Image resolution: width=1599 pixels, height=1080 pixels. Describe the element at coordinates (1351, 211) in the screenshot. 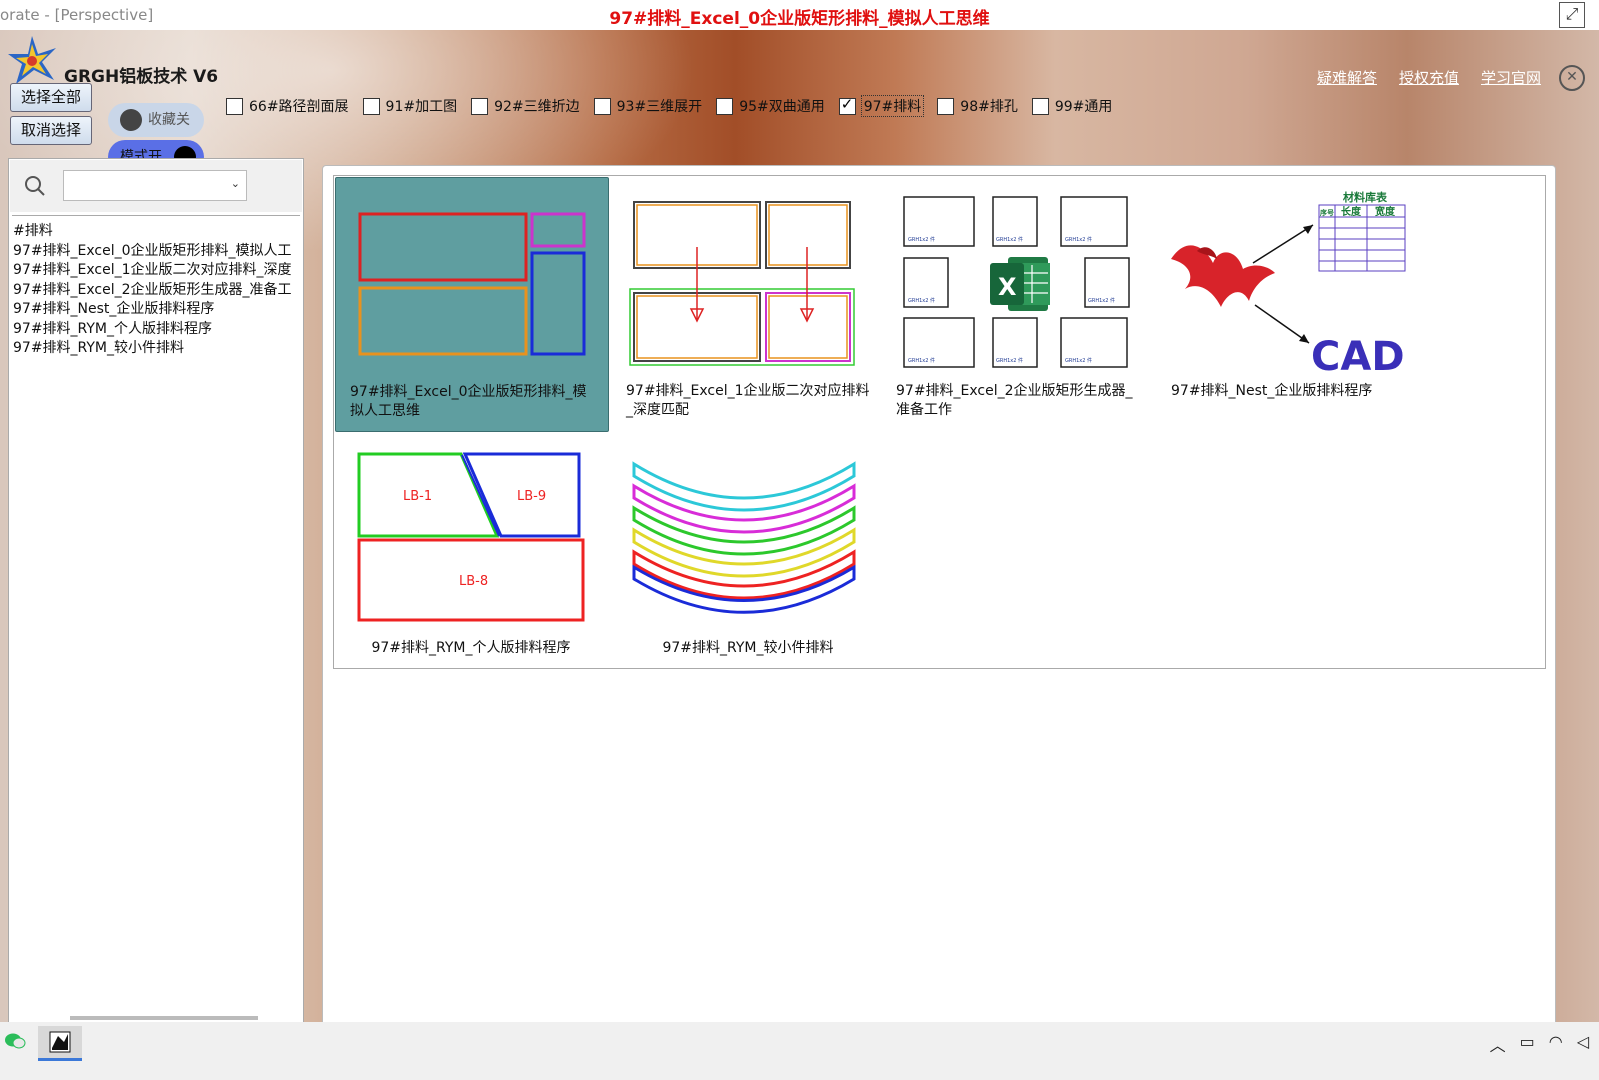

I see `table-header: 长度` at that location.